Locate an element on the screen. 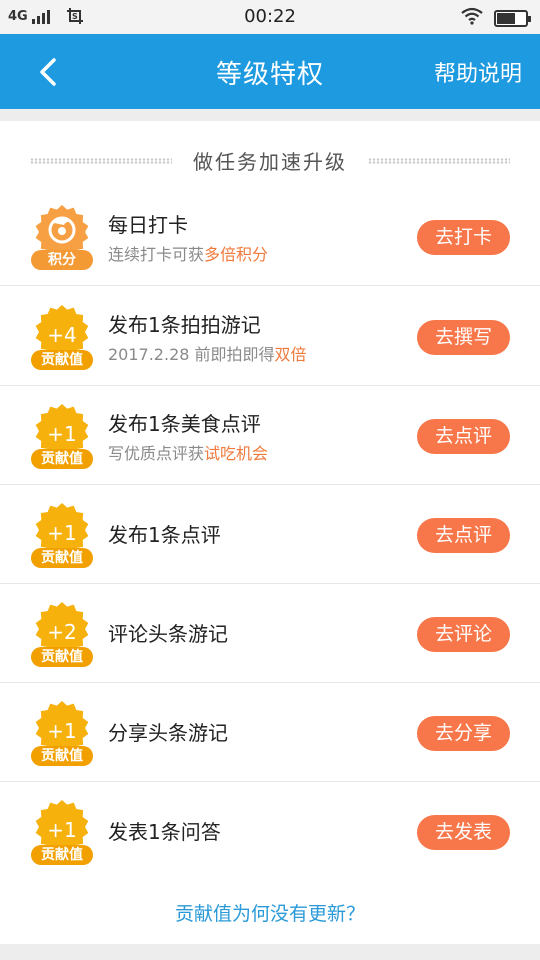 Image resolution: width=540 pixels, height=960 pixels. section-header: 做任务加速升级 is located at coordinates (270, 159).